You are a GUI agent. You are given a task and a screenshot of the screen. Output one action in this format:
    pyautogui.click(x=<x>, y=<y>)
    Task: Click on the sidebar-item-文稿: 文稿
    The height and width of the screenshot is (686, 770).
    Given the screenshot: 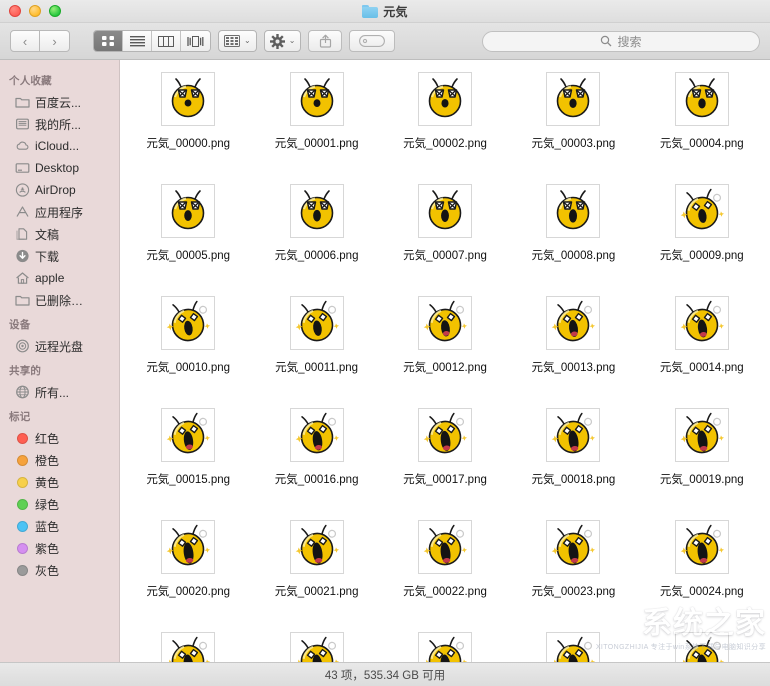 What is the action you would take?
    pyautogui.click(x=59, y=234)
    